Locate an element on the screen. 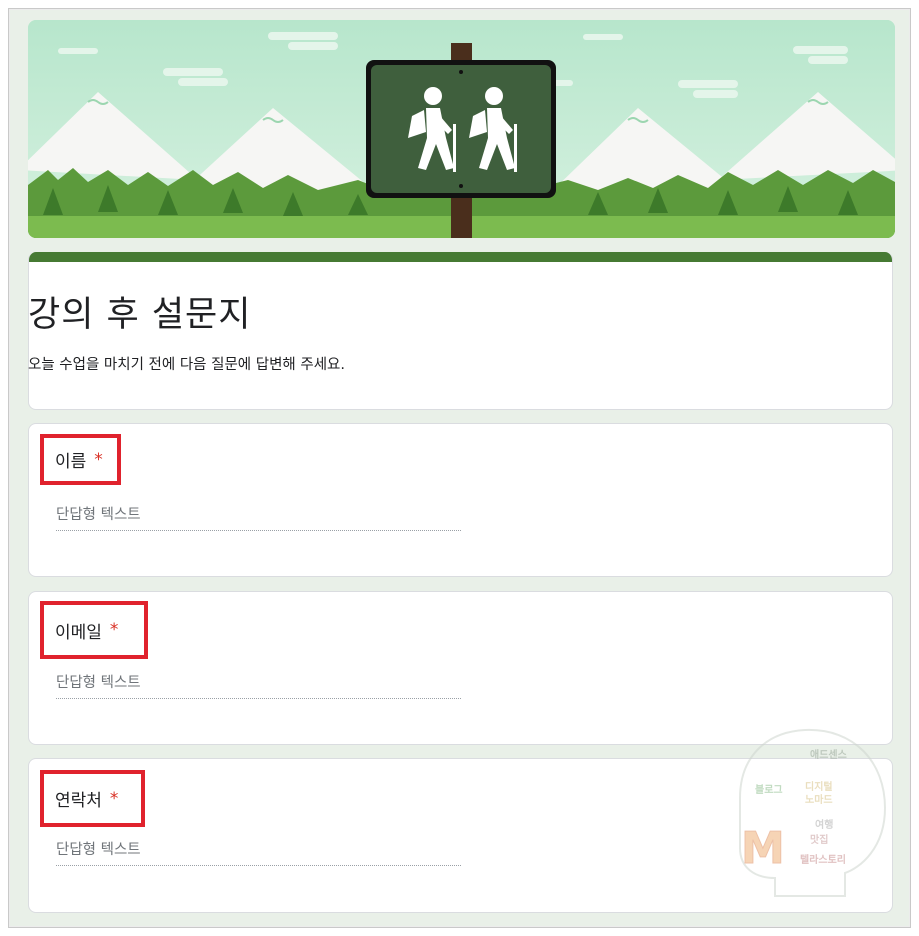 The width and height of the screenshot is (919, 936). email-answer-input: 단답형 텍스트 is located at coordinates (258, 685).